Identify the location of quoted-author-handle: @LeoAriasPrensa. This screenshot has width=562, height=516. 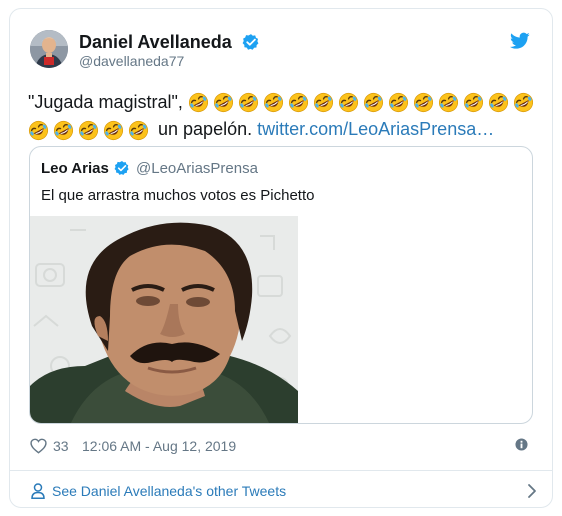
(197, 168).